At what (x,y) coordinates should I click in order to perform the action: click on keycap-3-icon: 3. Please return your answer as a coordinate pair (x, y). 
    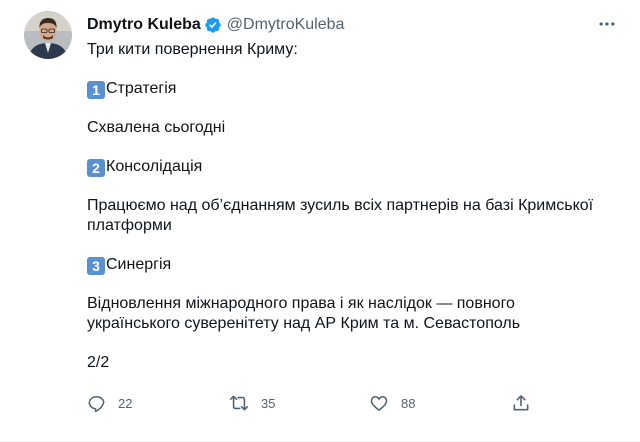
    Looking at the image, I should click on (96, 266).